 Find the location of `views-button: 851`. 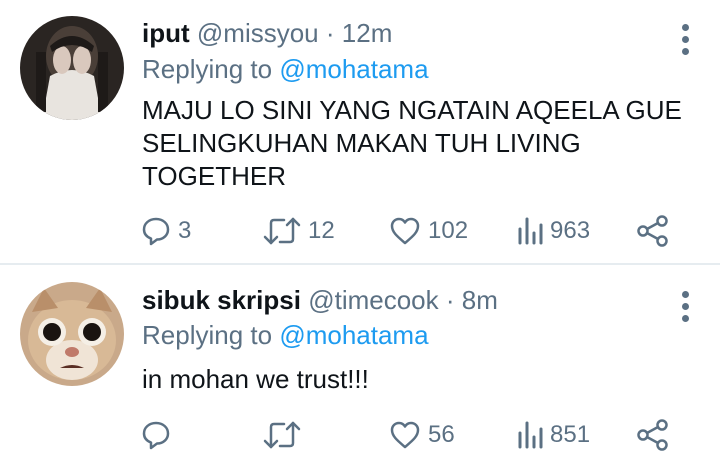

views-button: 851 is located at coordinates (553, 435).